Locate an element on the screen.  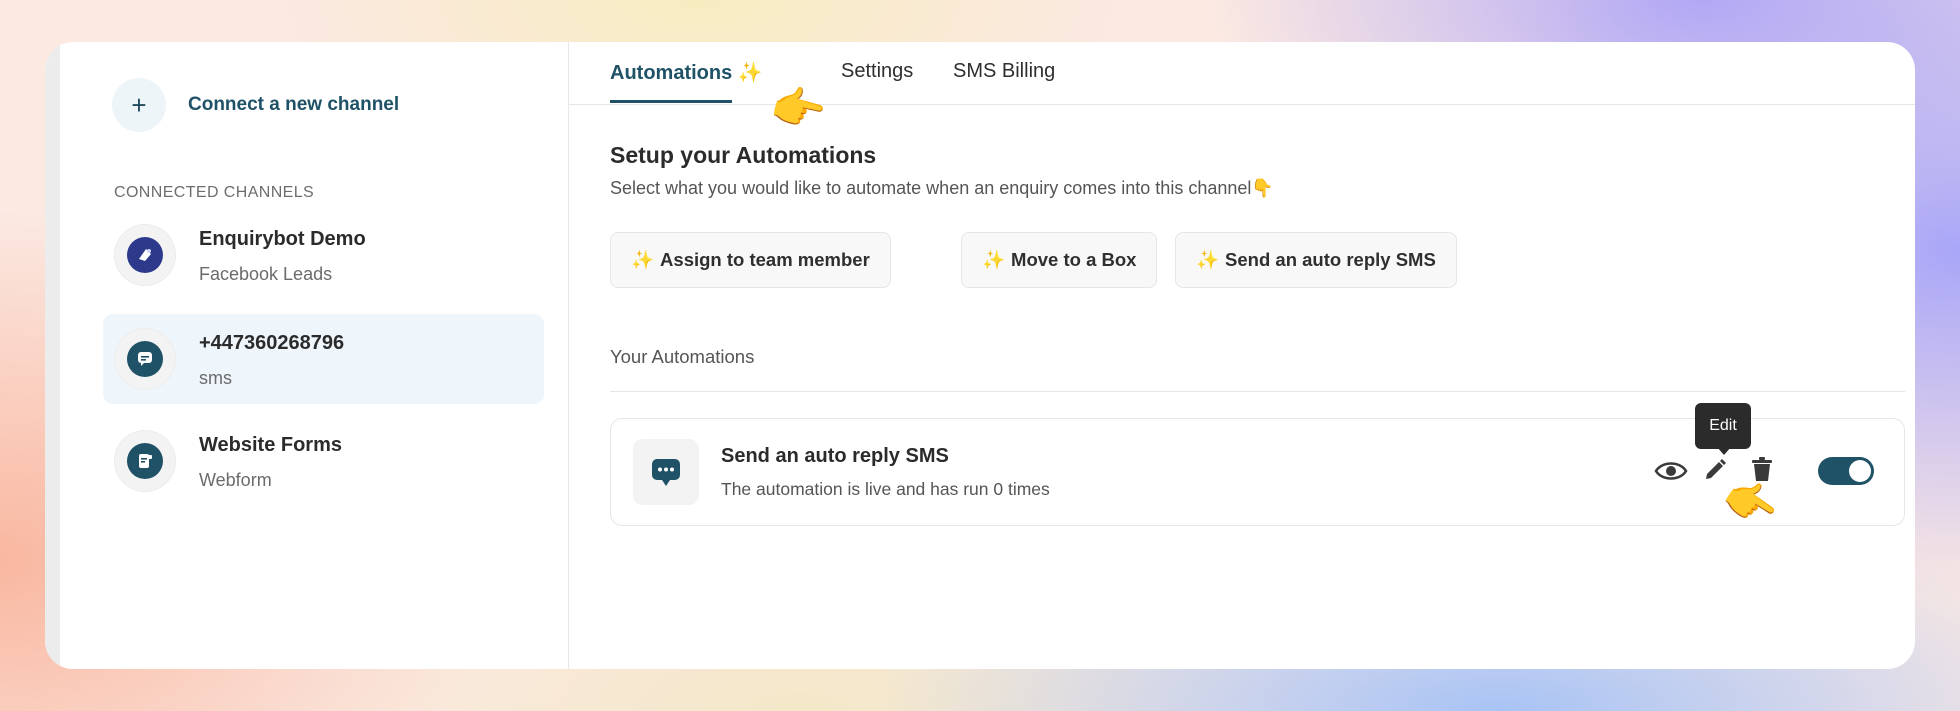
button-label: Move to a Box is located at coordinates (1074, 259).